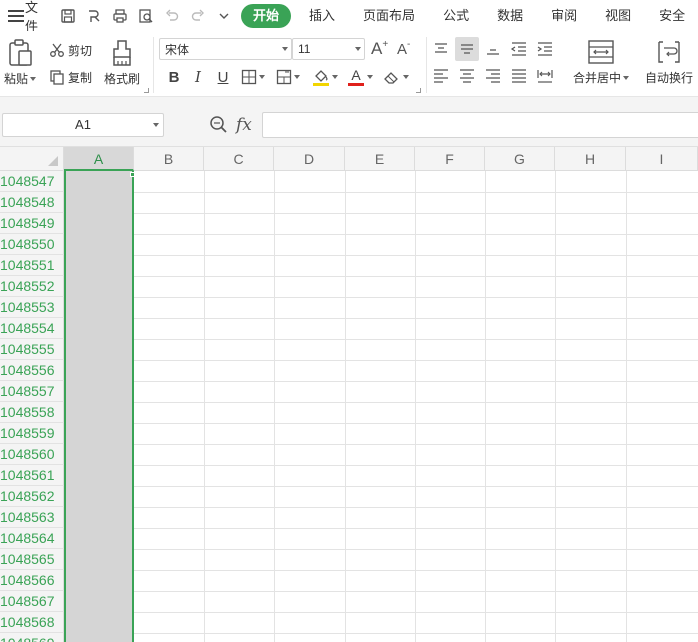 This screenshot has height=642, width=698. I want to click on row-header: 1048561, so click(32, 475).